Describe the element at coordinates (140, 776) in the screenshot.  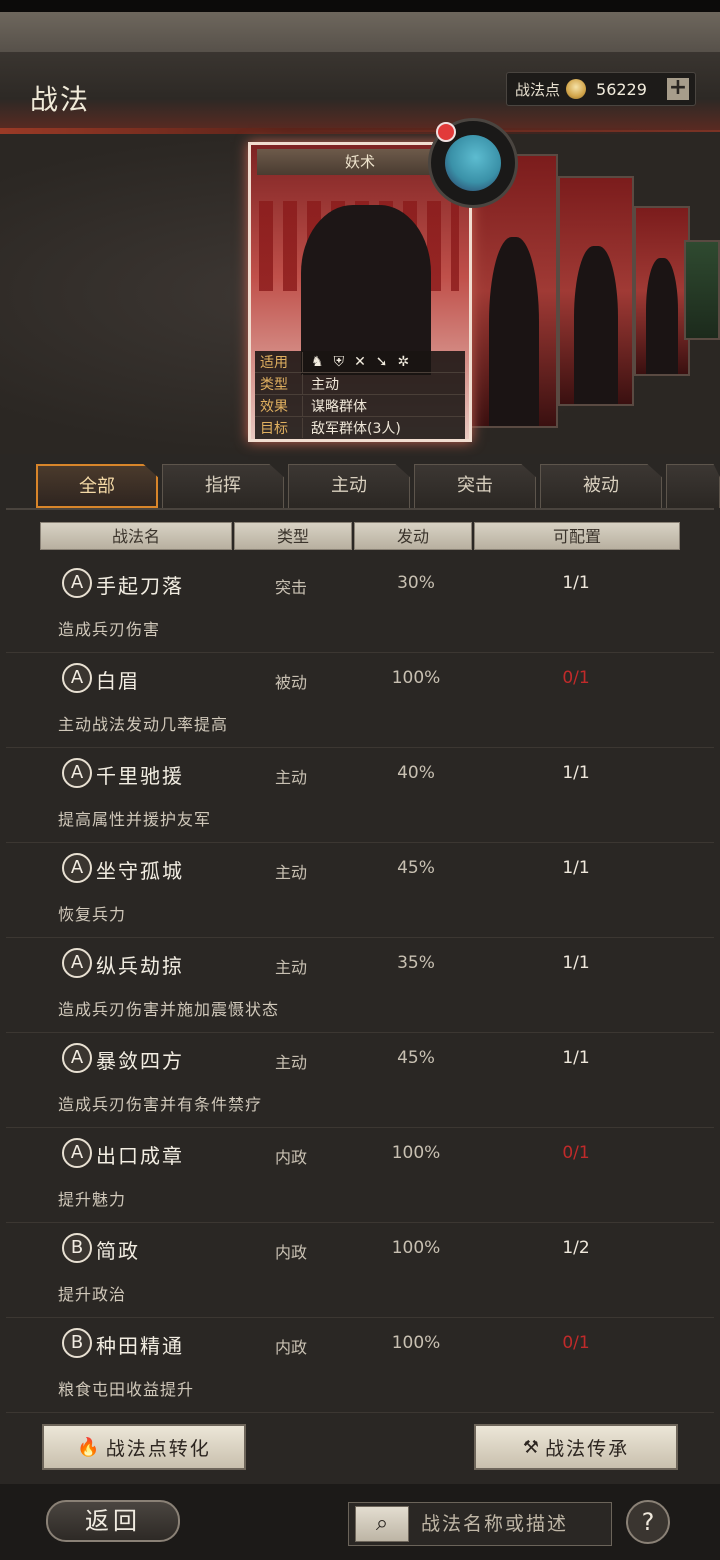
I see `skill-name: 千里驰援` at that location.